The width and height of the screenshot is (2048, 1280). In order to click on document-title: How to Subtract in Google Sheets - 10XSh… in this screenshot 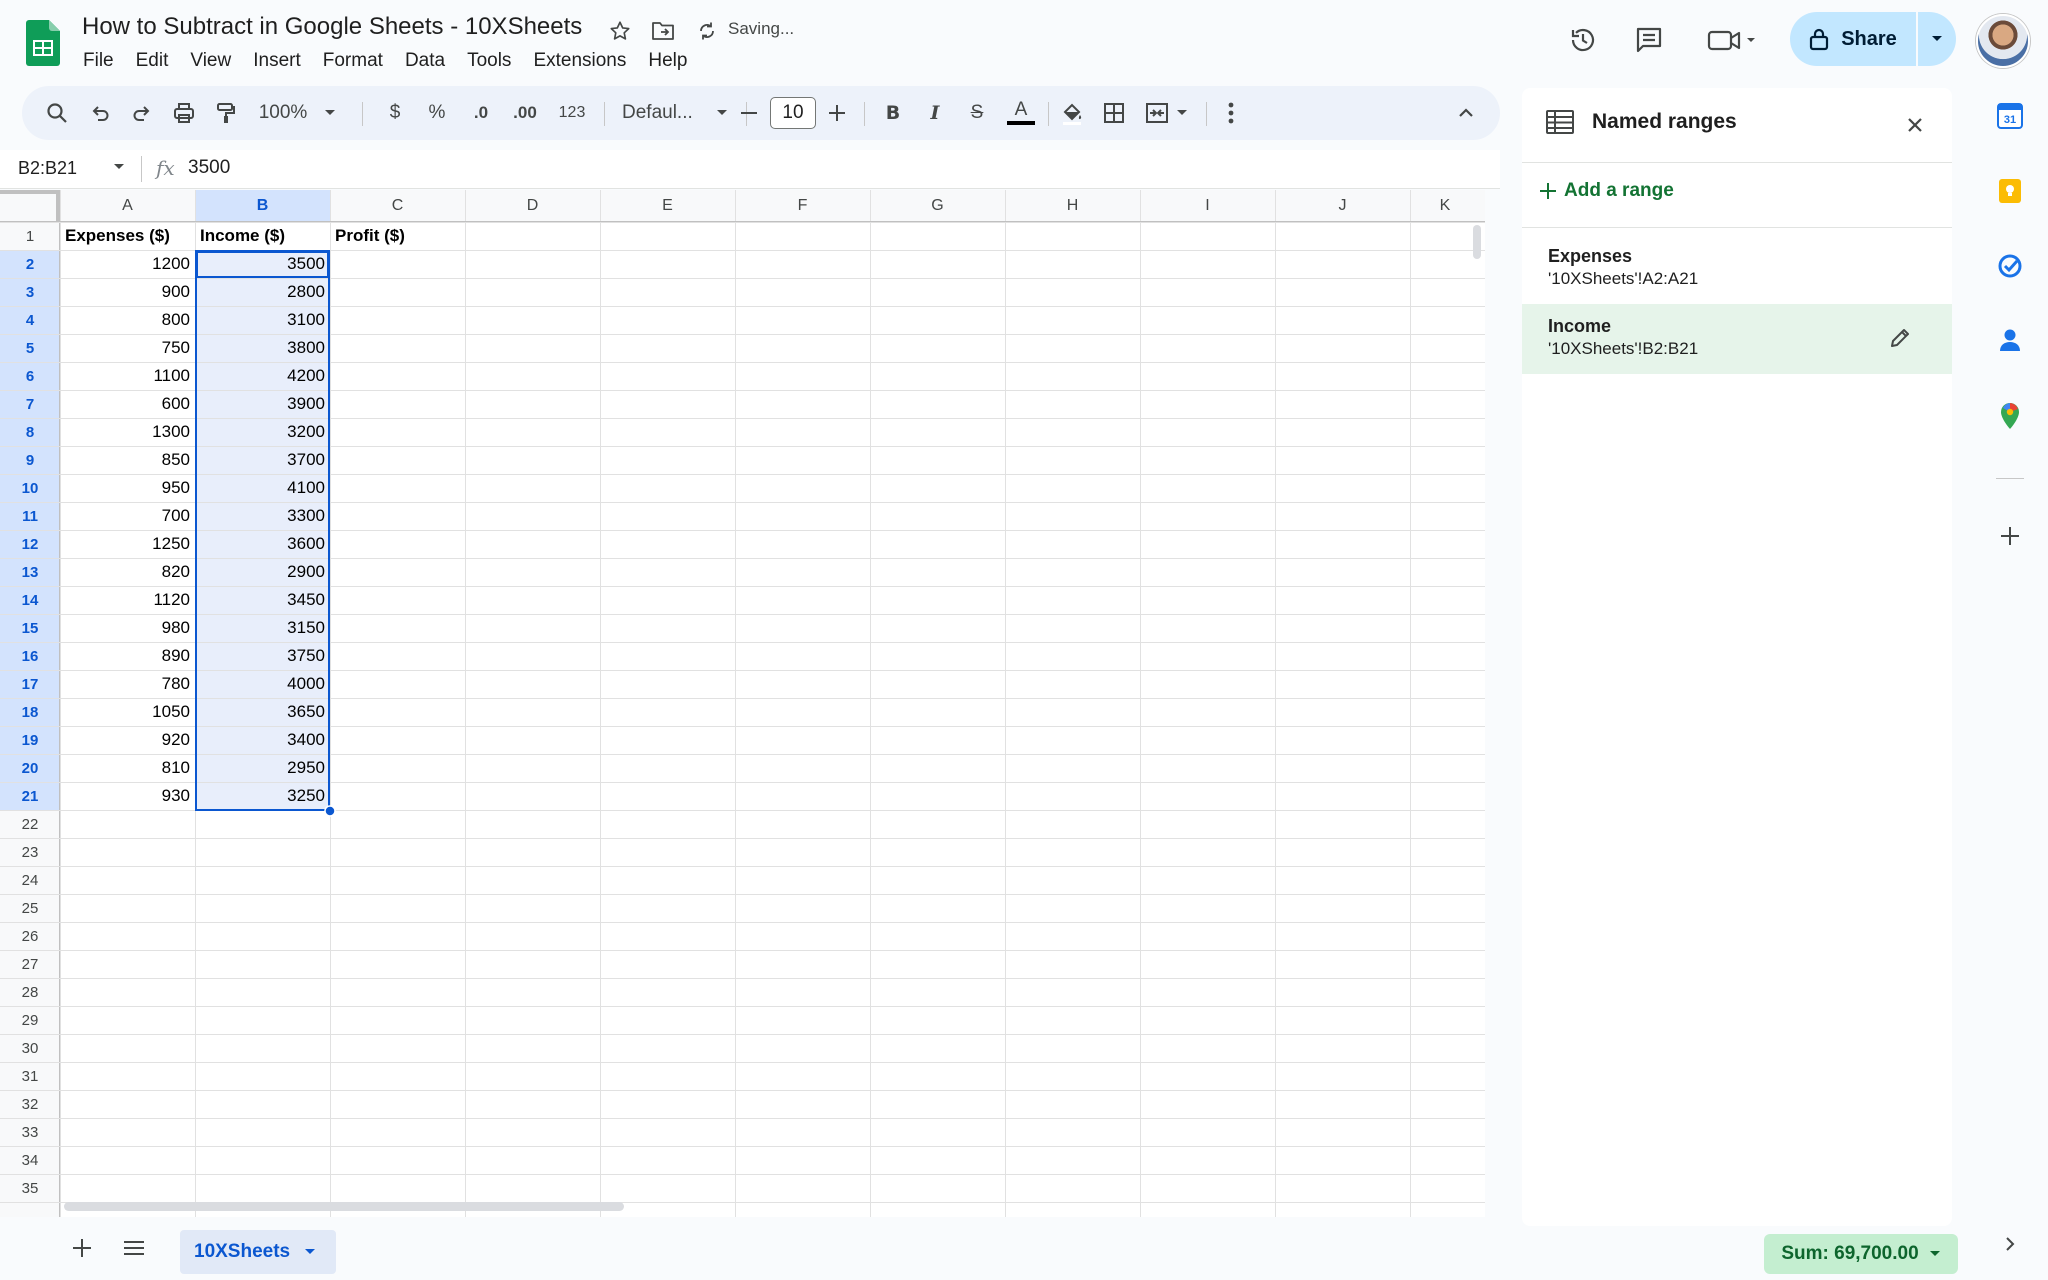, I will do `click(332, 27)`.